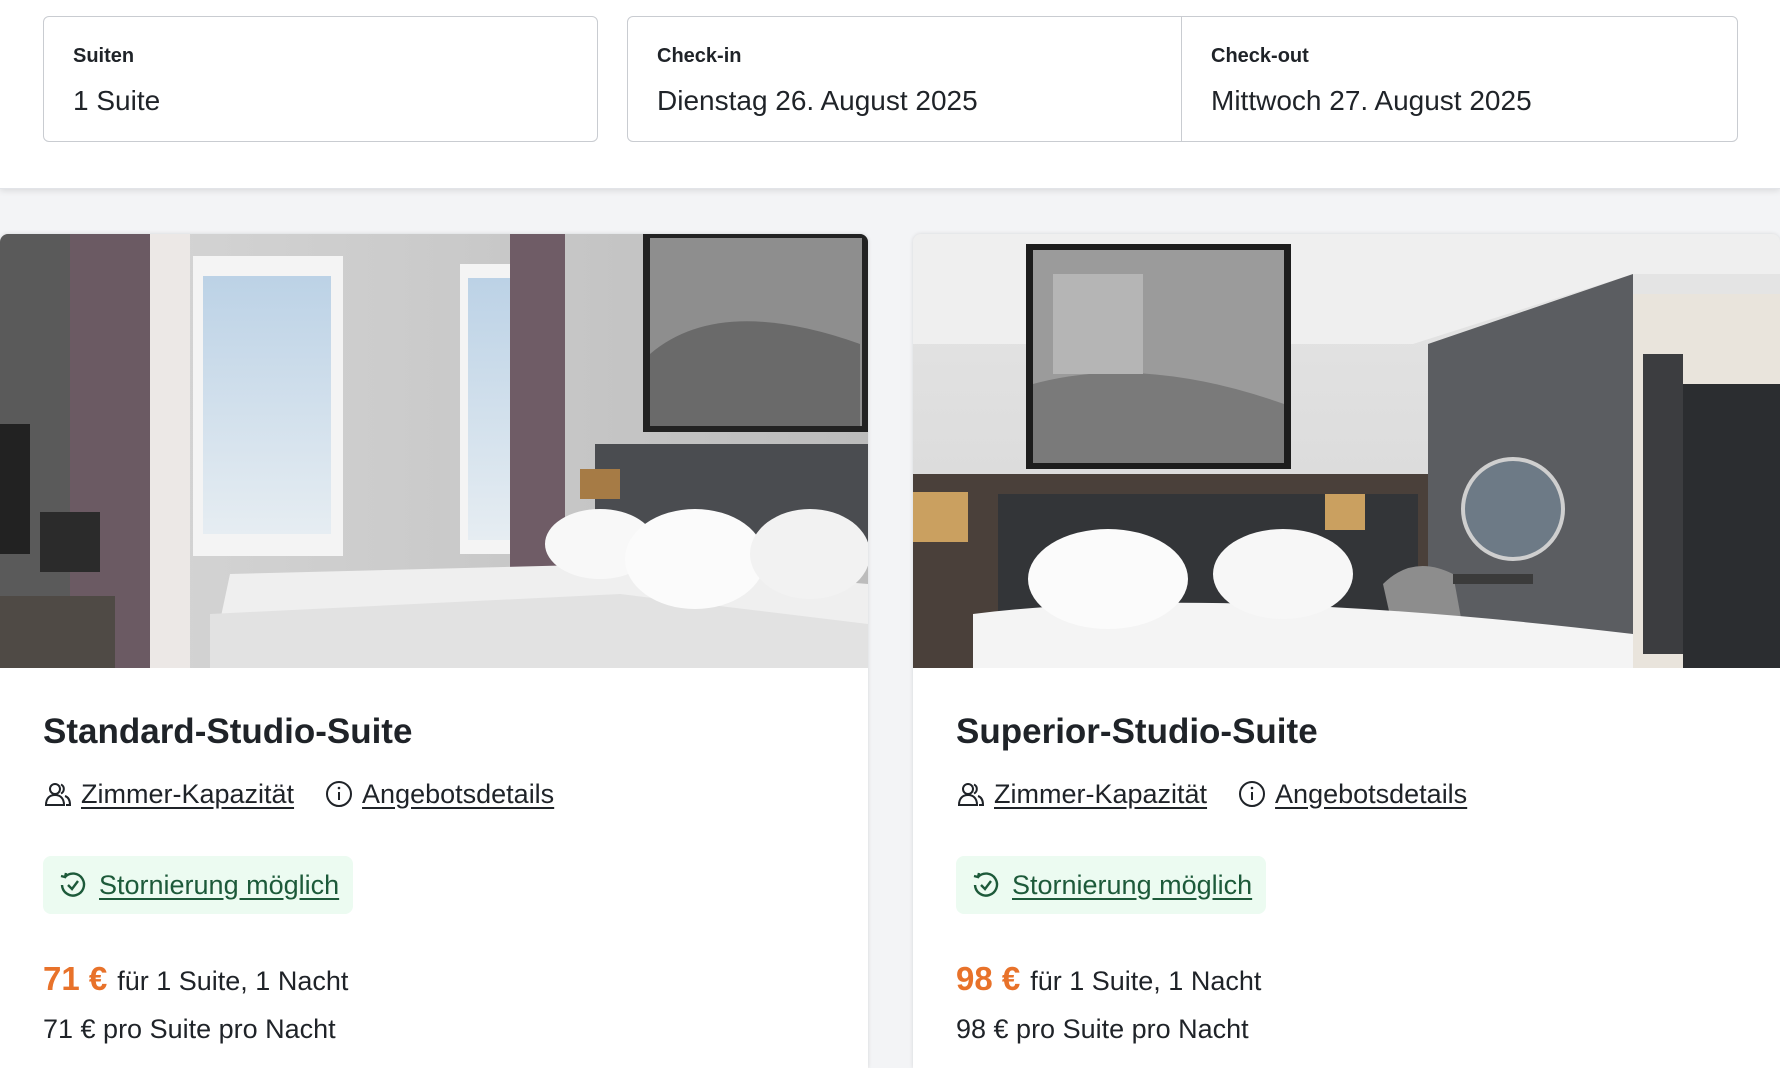 This screenshot has width=1780, height=1068. What do you see at coordinates (1102, 1029) in the screenshot?
I see `price-per-night: 98 € pro Suite pro Nacht` at bounding box center [1102, 1029].